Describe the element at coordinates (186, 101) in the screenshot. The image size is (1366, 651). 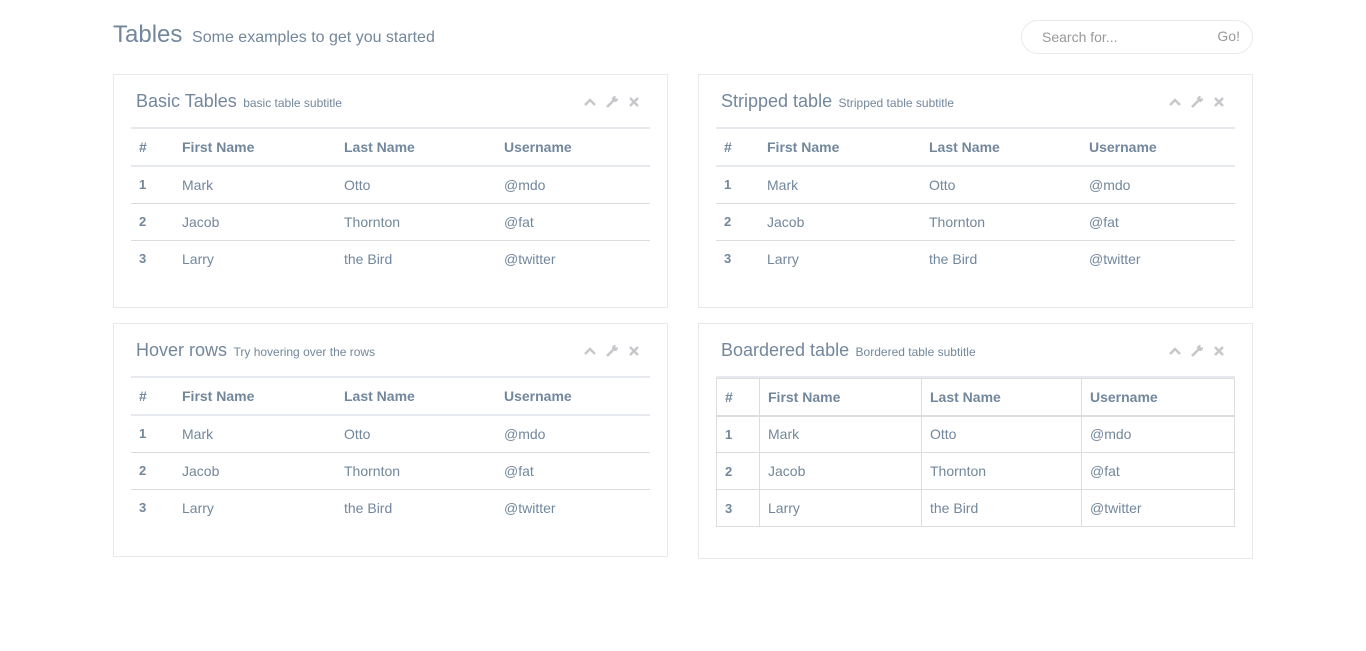
I see `panel-heading: Basic Tables` at that location.